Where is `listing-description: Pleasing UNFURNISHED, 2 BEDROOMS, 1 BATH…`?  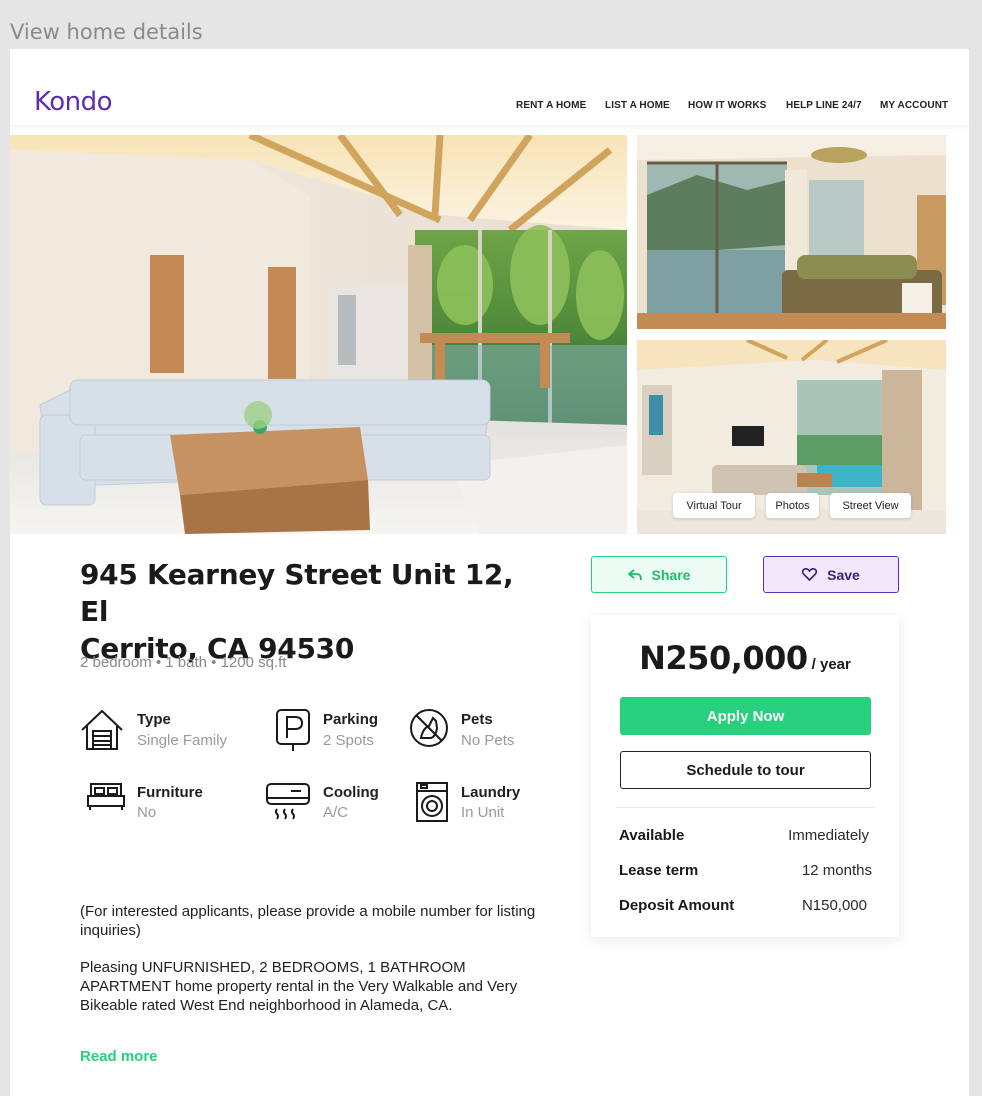
listing-description: Pleasing UNFURNISHED, 2 BEDROOMS, 1 BATH… is located at coordinates (299, 986).